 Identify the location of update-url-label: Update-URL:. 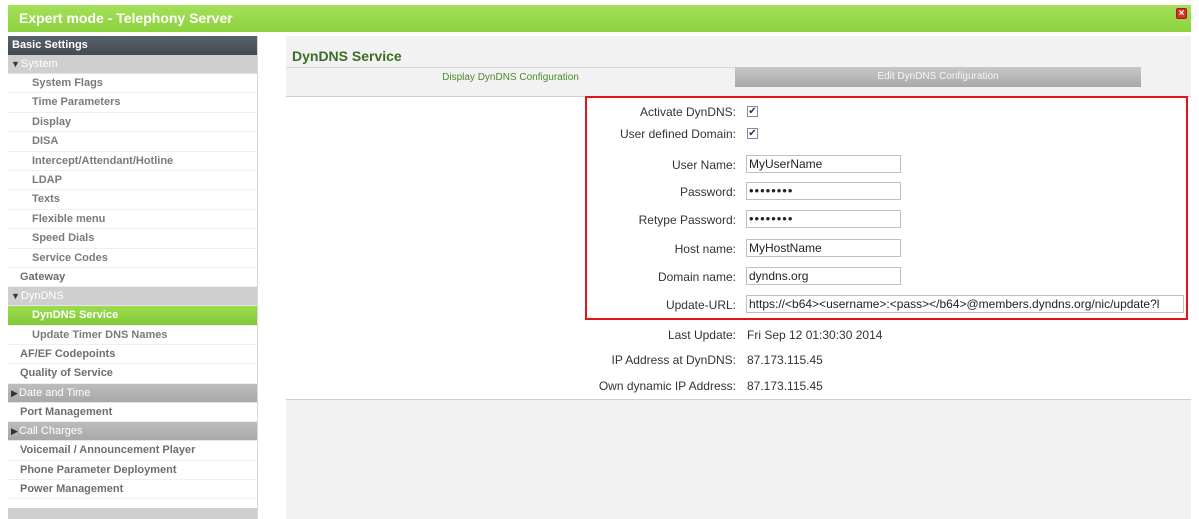
(700, 305).